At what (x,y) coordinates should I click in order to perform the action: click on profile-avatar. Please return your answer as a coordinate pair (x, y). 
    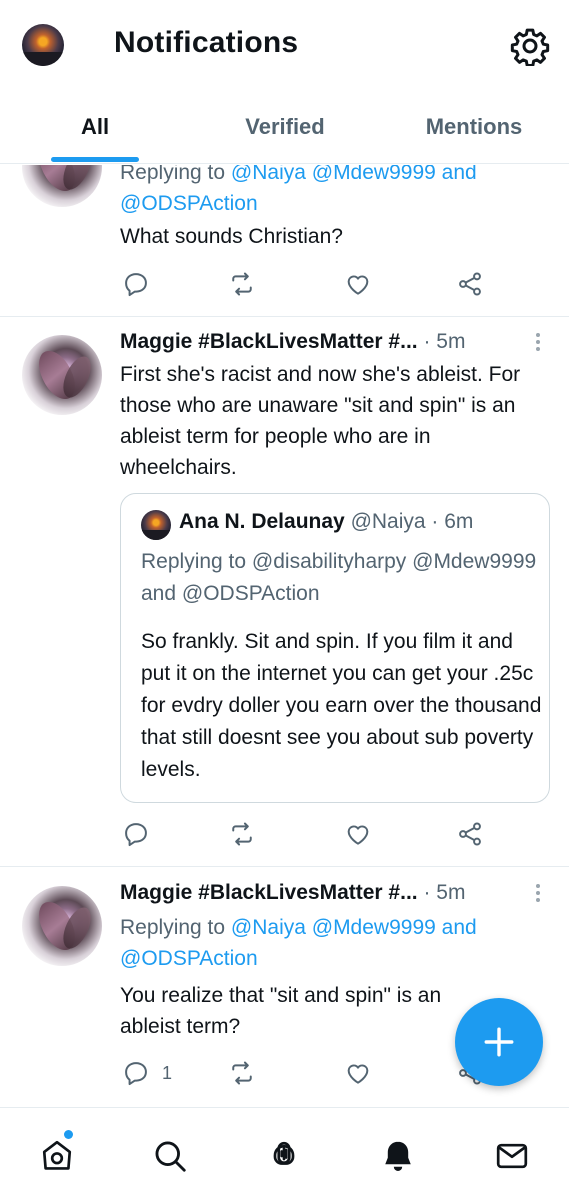
    Looking at the image, I should click on (43, 45).